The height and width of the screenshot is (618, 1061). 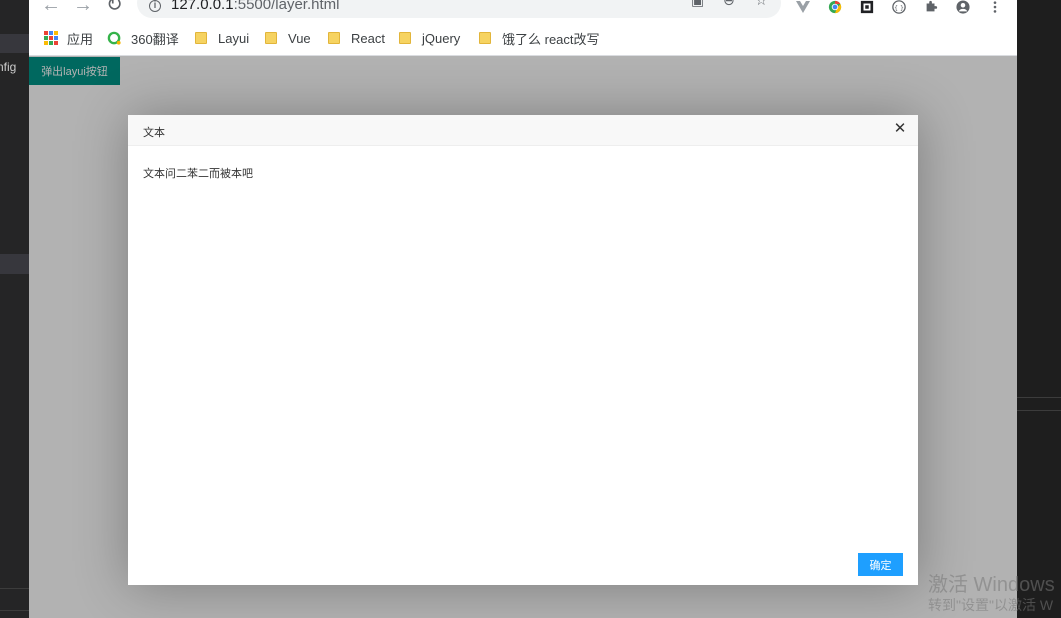 I want to click on bookmark-label: React, so click(x=368, y=38).